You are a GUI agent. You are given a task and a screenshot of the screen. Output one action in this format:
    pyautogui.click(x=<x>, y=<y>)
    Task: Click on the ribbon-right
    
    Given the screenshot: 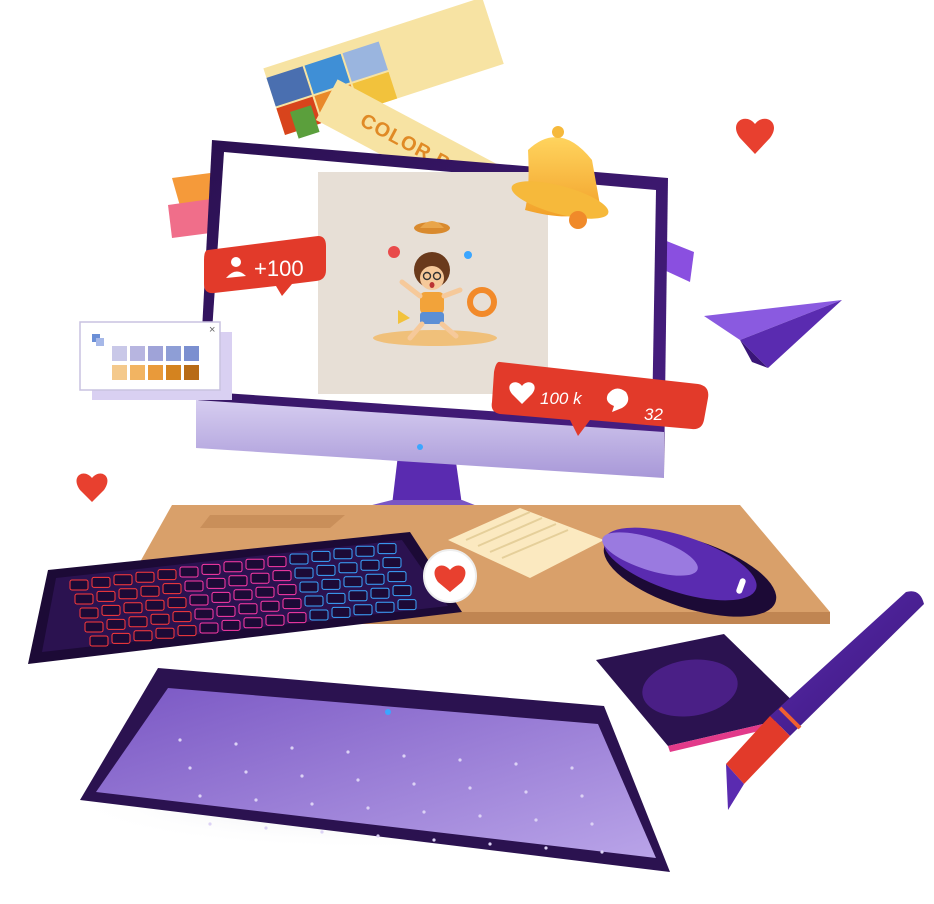 What is the action you would take?
    pyautogui.click(x=679, y=261)
    